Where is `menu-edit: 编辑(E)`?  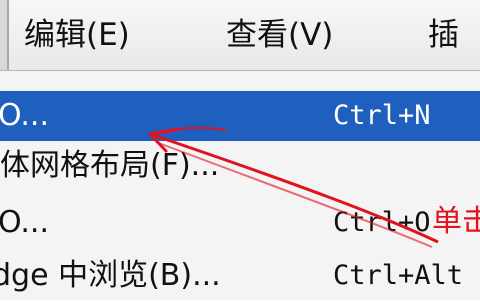
menu-edit: 编辑(E) is located at coordinates (77, 35).